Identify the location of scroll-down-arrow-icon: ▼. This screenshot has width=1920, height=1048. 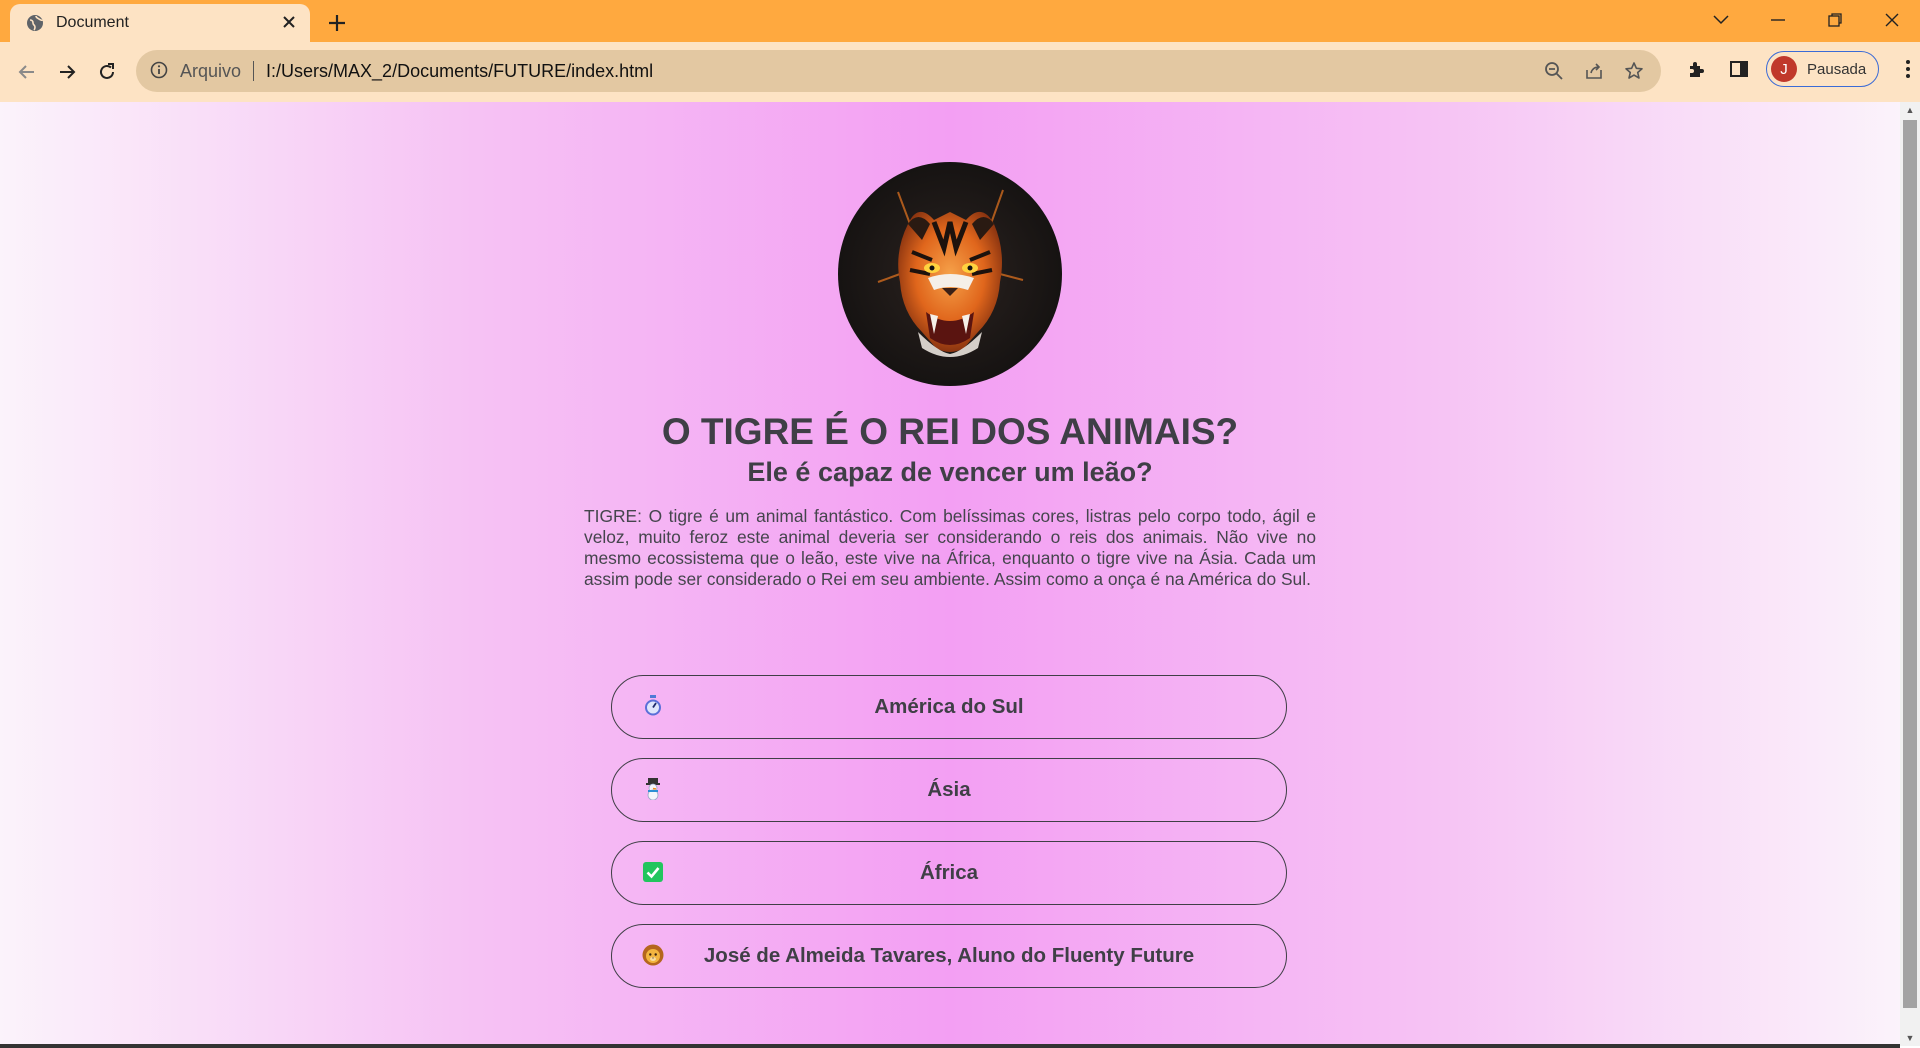
(1910, 1038).